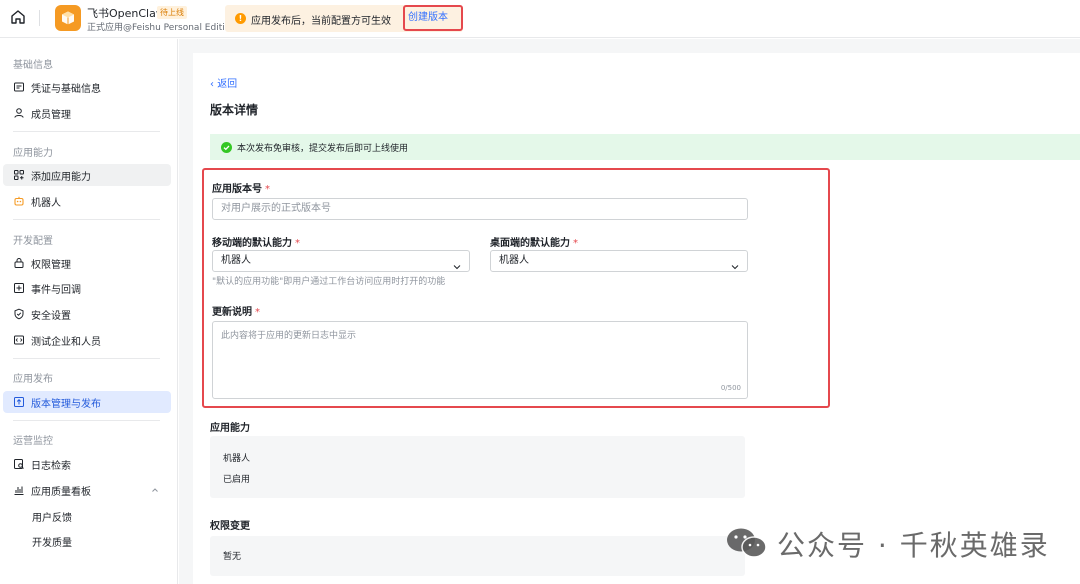 The height and width of the screenshot is (584, 1080). Describe the element at coordinates (19, 490) in the screenshot. I see `chart-icon` at that location.